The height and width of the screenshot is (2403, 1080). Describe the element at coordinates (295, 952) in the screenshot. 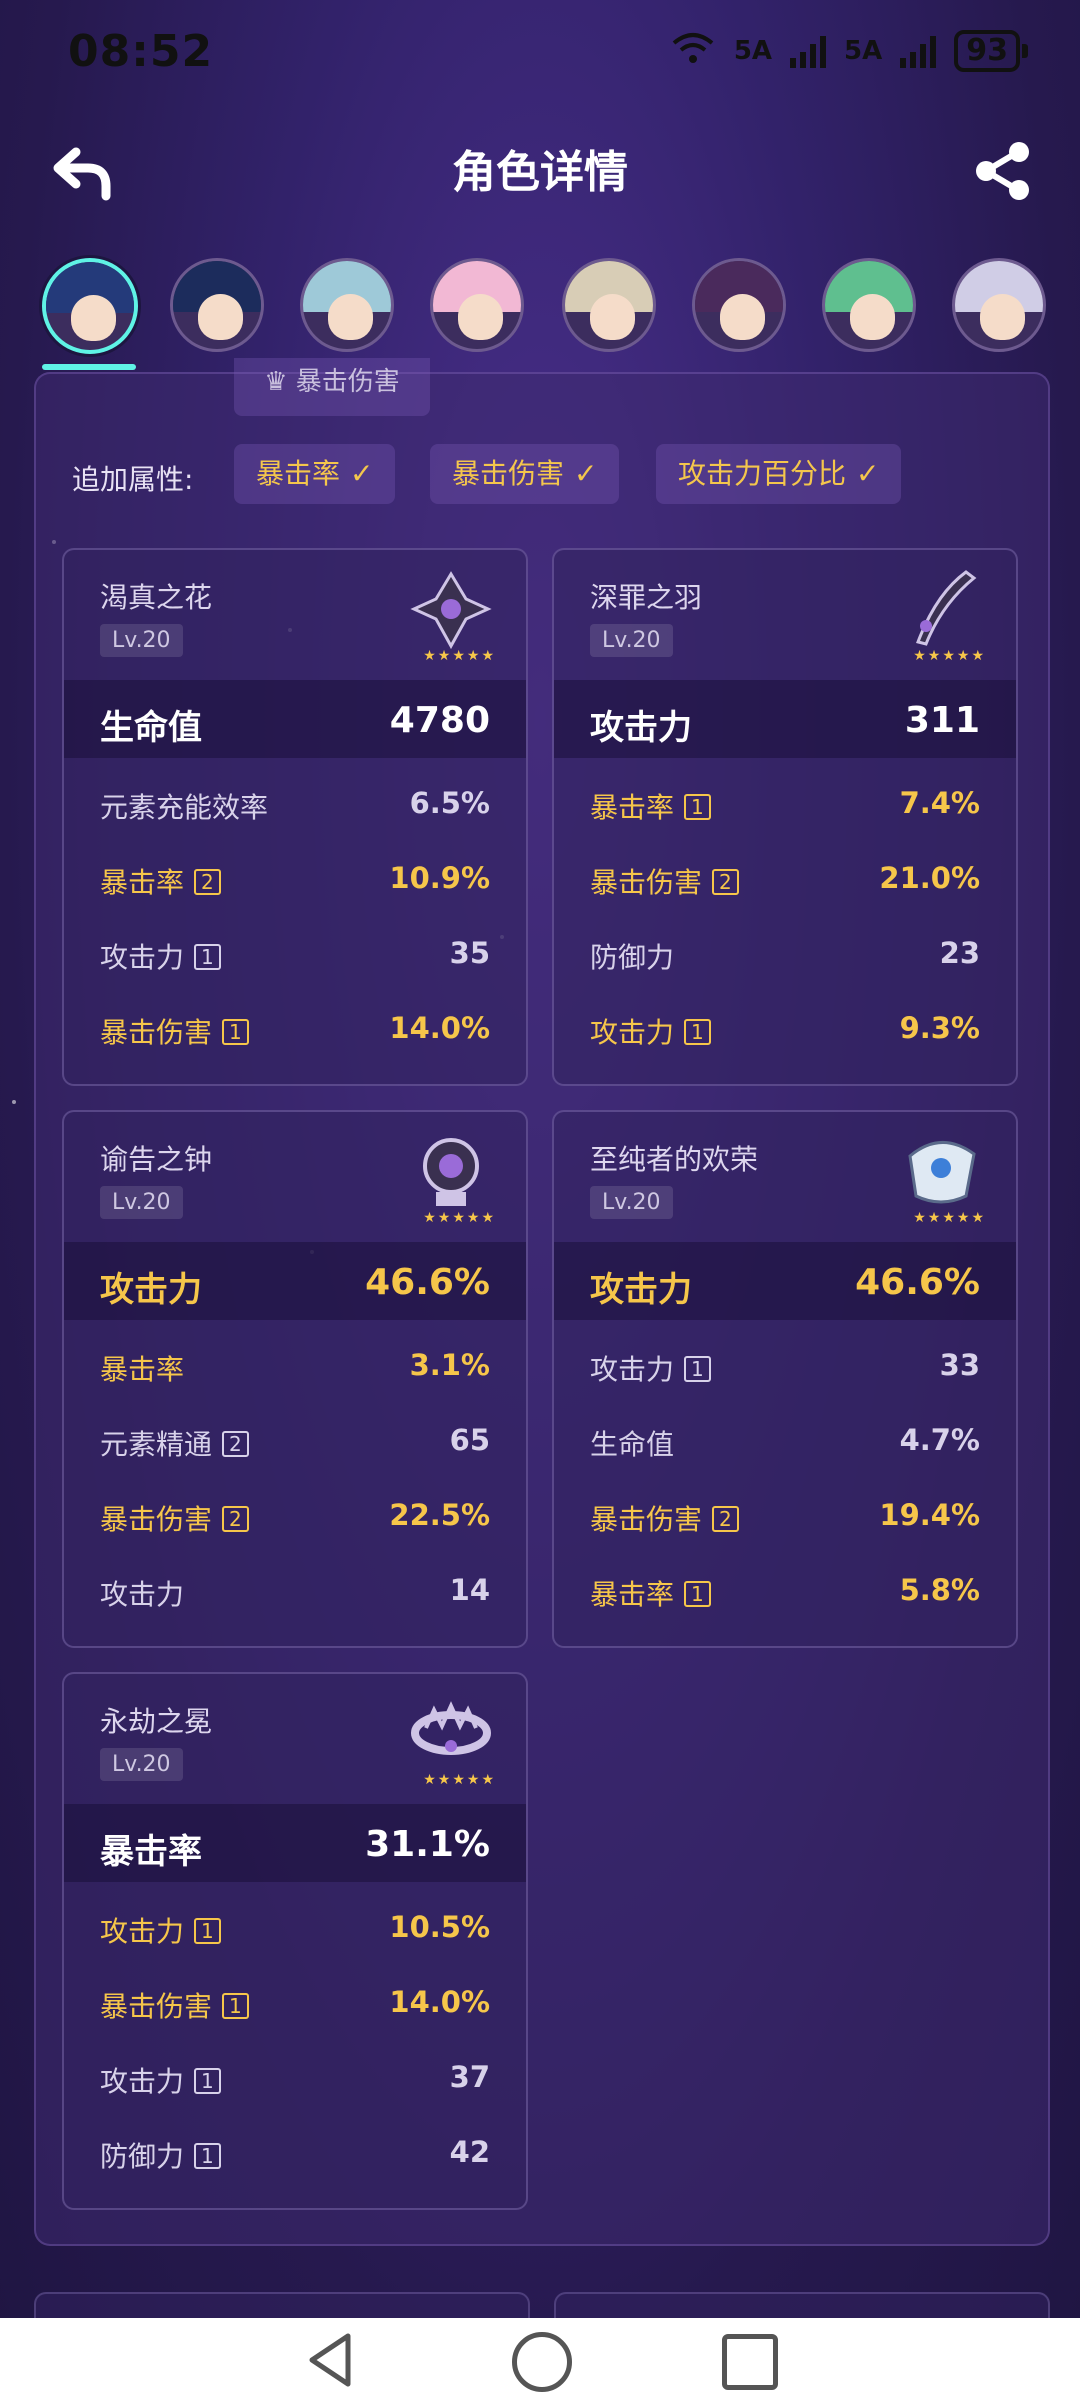

I see `sub-stat-row: 攻击力 1 35` at that location.